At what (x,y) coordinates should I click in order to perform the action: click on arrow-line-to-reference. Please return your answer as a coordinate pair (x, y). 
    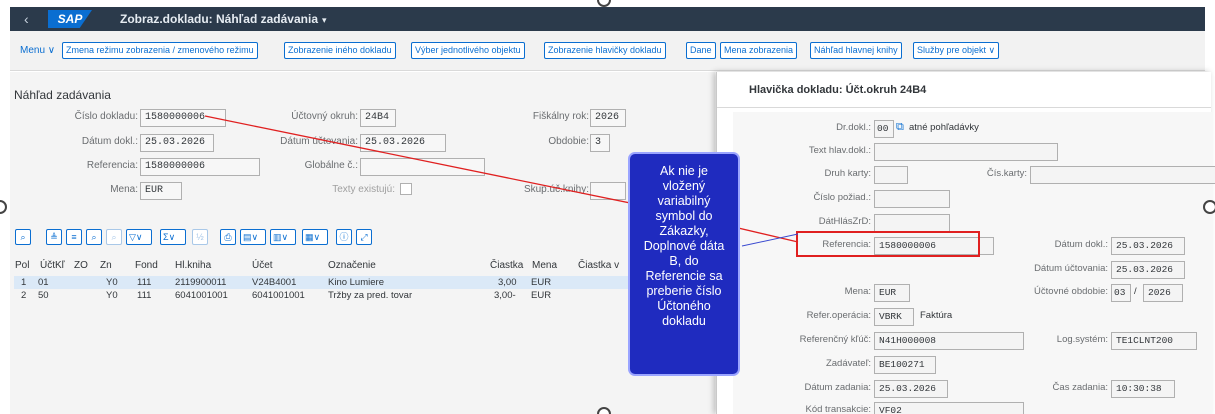
    Looking at the image, I should click on (422, 160).